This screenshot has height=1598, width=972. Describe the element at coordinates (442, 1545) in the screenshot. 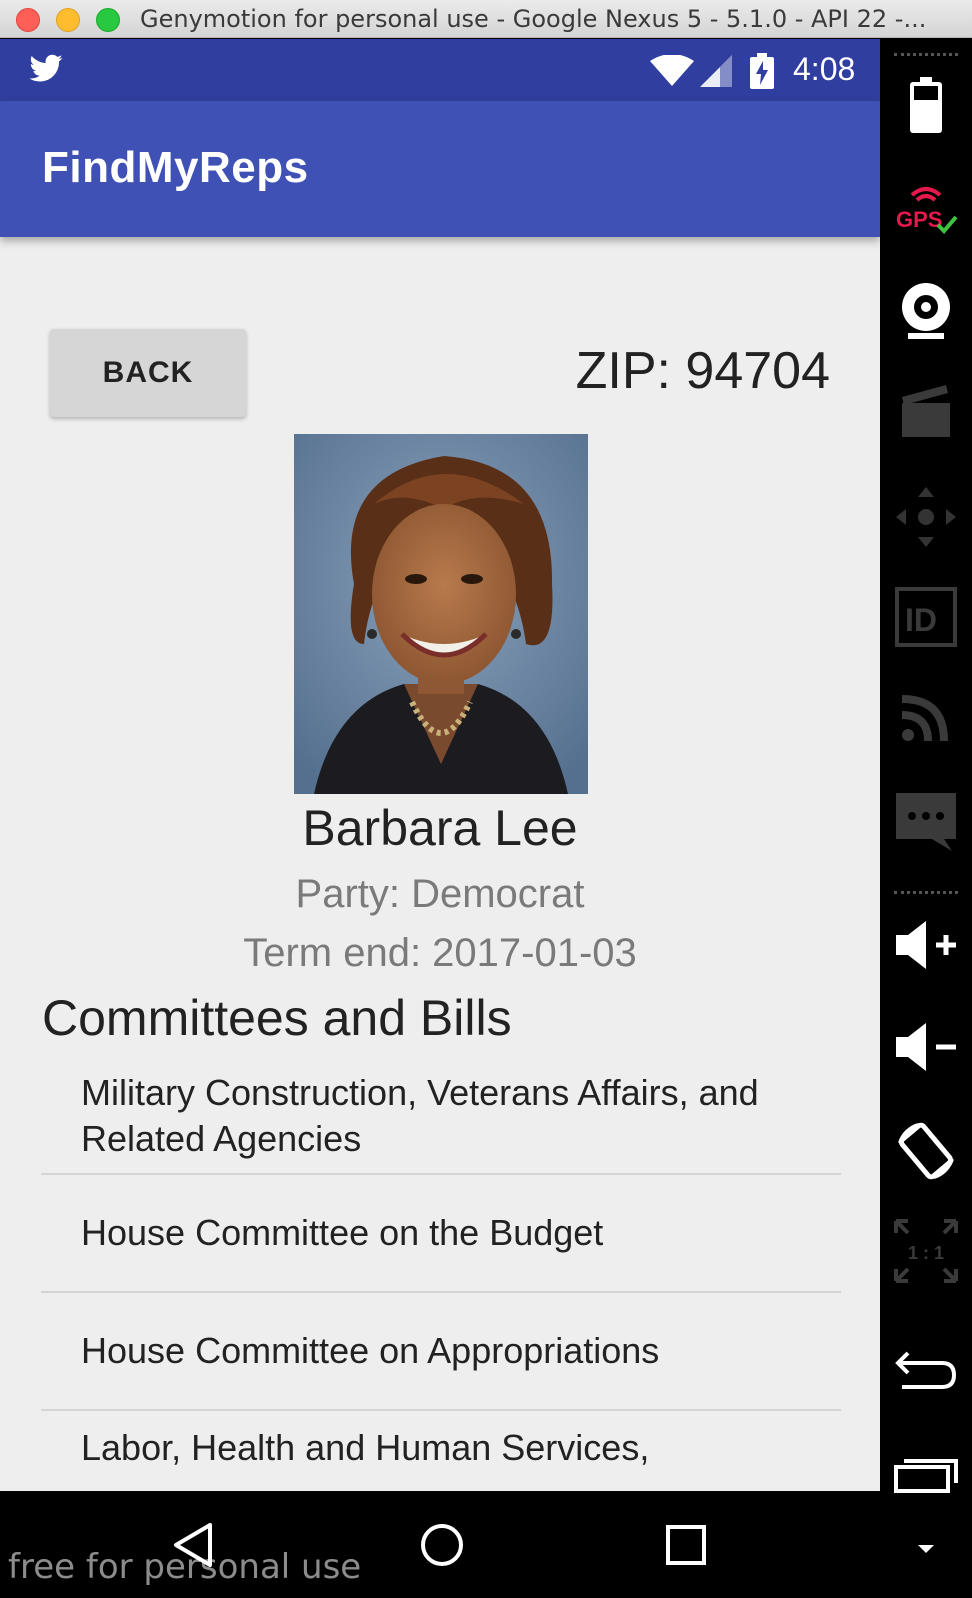

I see `nav-home-icon` at that location.